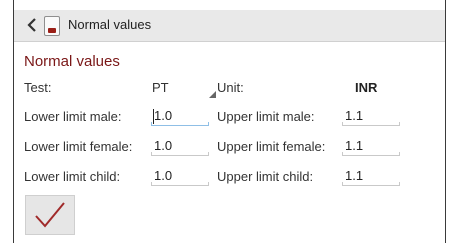 Image resolution: width=453 pixels, height=244 pixels. What do you see at coordinates (110, 24) in the screenshot?
I see `page-title: Normal values` at bounding box center [110, 24].